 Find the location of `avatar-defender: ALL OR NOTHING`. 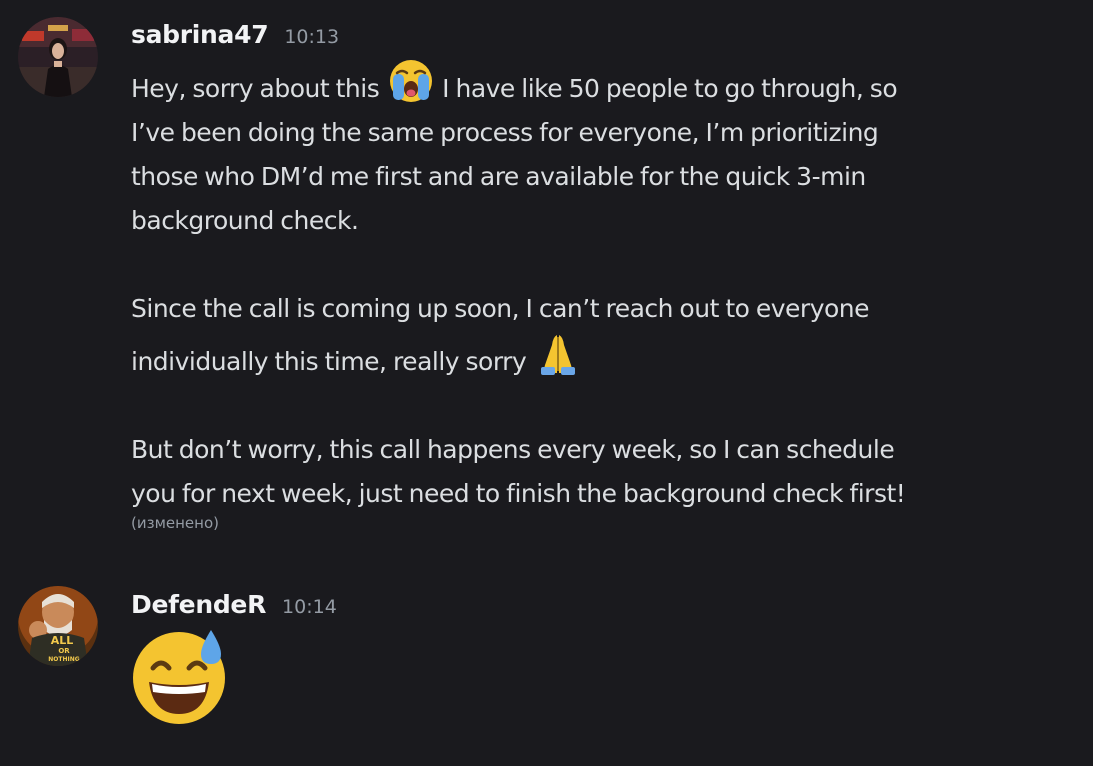

avatar-defender: ALL OR NOTHING is located at coordinates (58, 626).